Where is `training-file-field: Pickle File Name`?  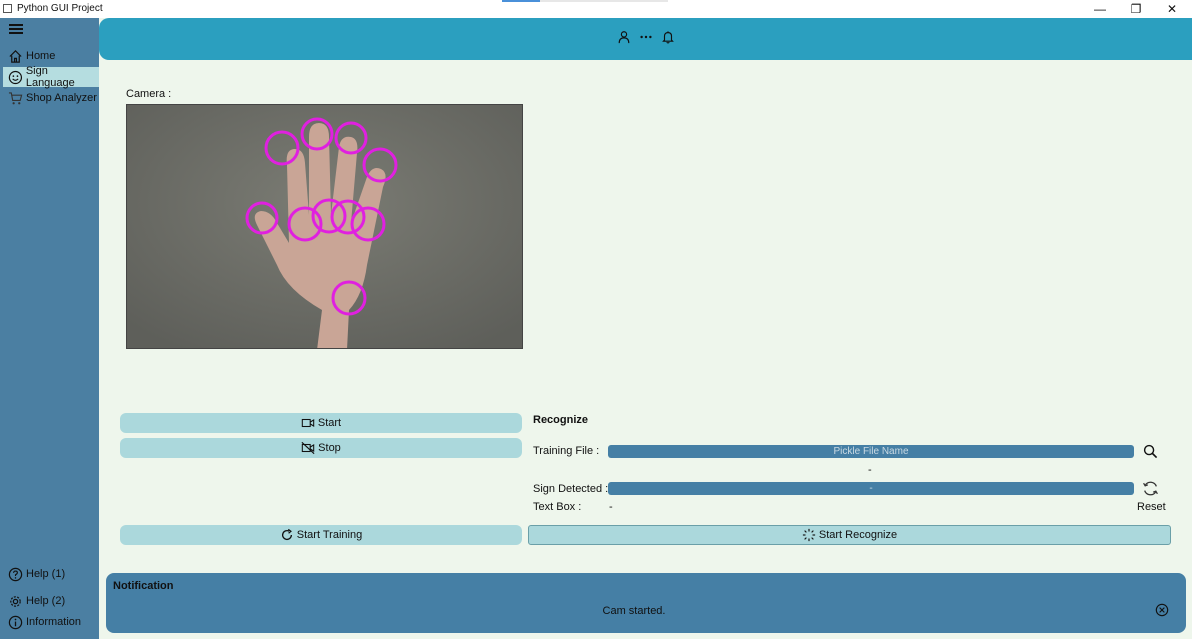 training-file-field: Pickle File Name is located at coordinates (871, 451).